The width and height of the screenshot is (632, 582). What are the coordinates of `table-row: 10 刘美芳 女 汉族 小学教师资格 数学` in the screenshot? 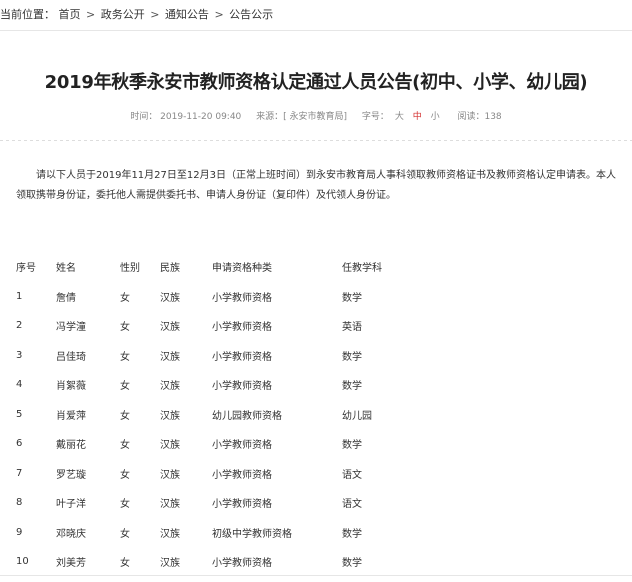 It's located at (219, 562).